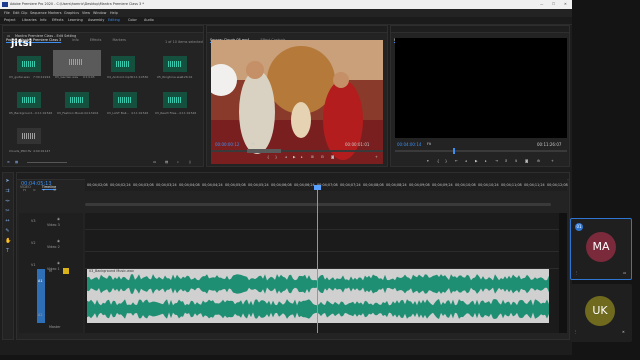 The image size is (640, 360). I want to click on audio-clip: 03_Background Music.wav, so click(318, 296).